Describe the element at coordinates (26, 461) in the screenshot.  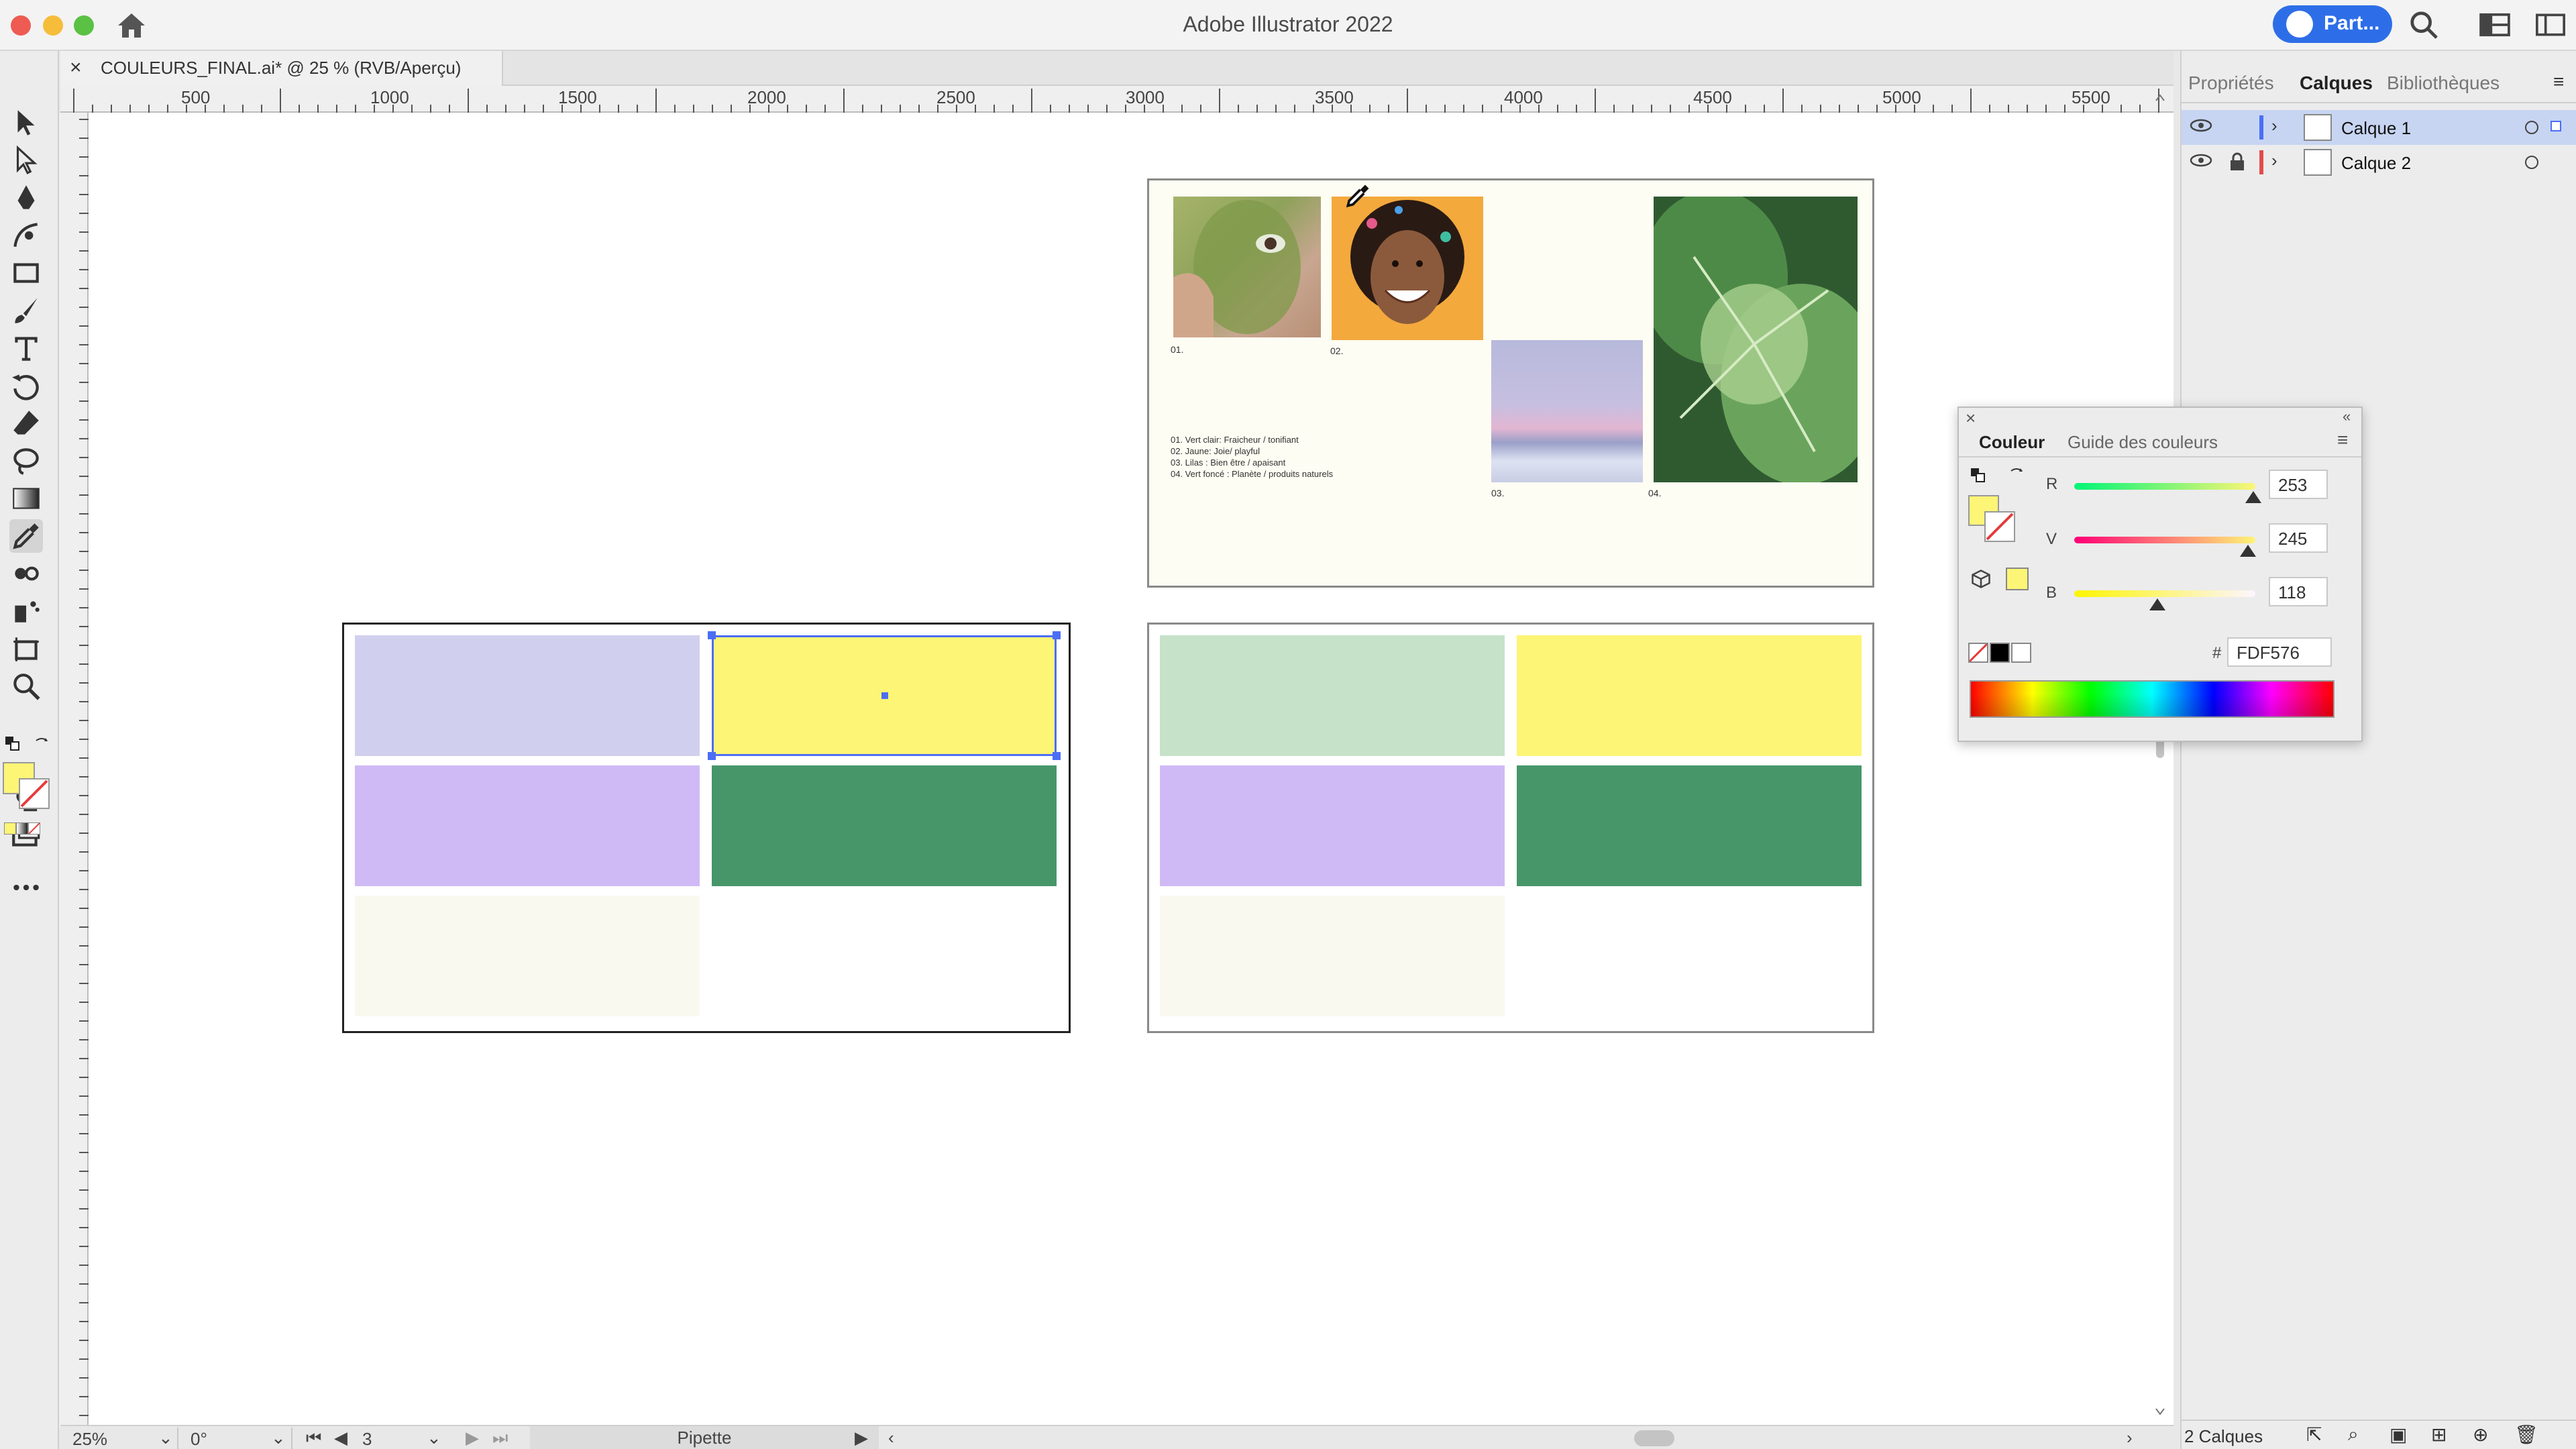
I see `lasso-tool-icon` at that location.